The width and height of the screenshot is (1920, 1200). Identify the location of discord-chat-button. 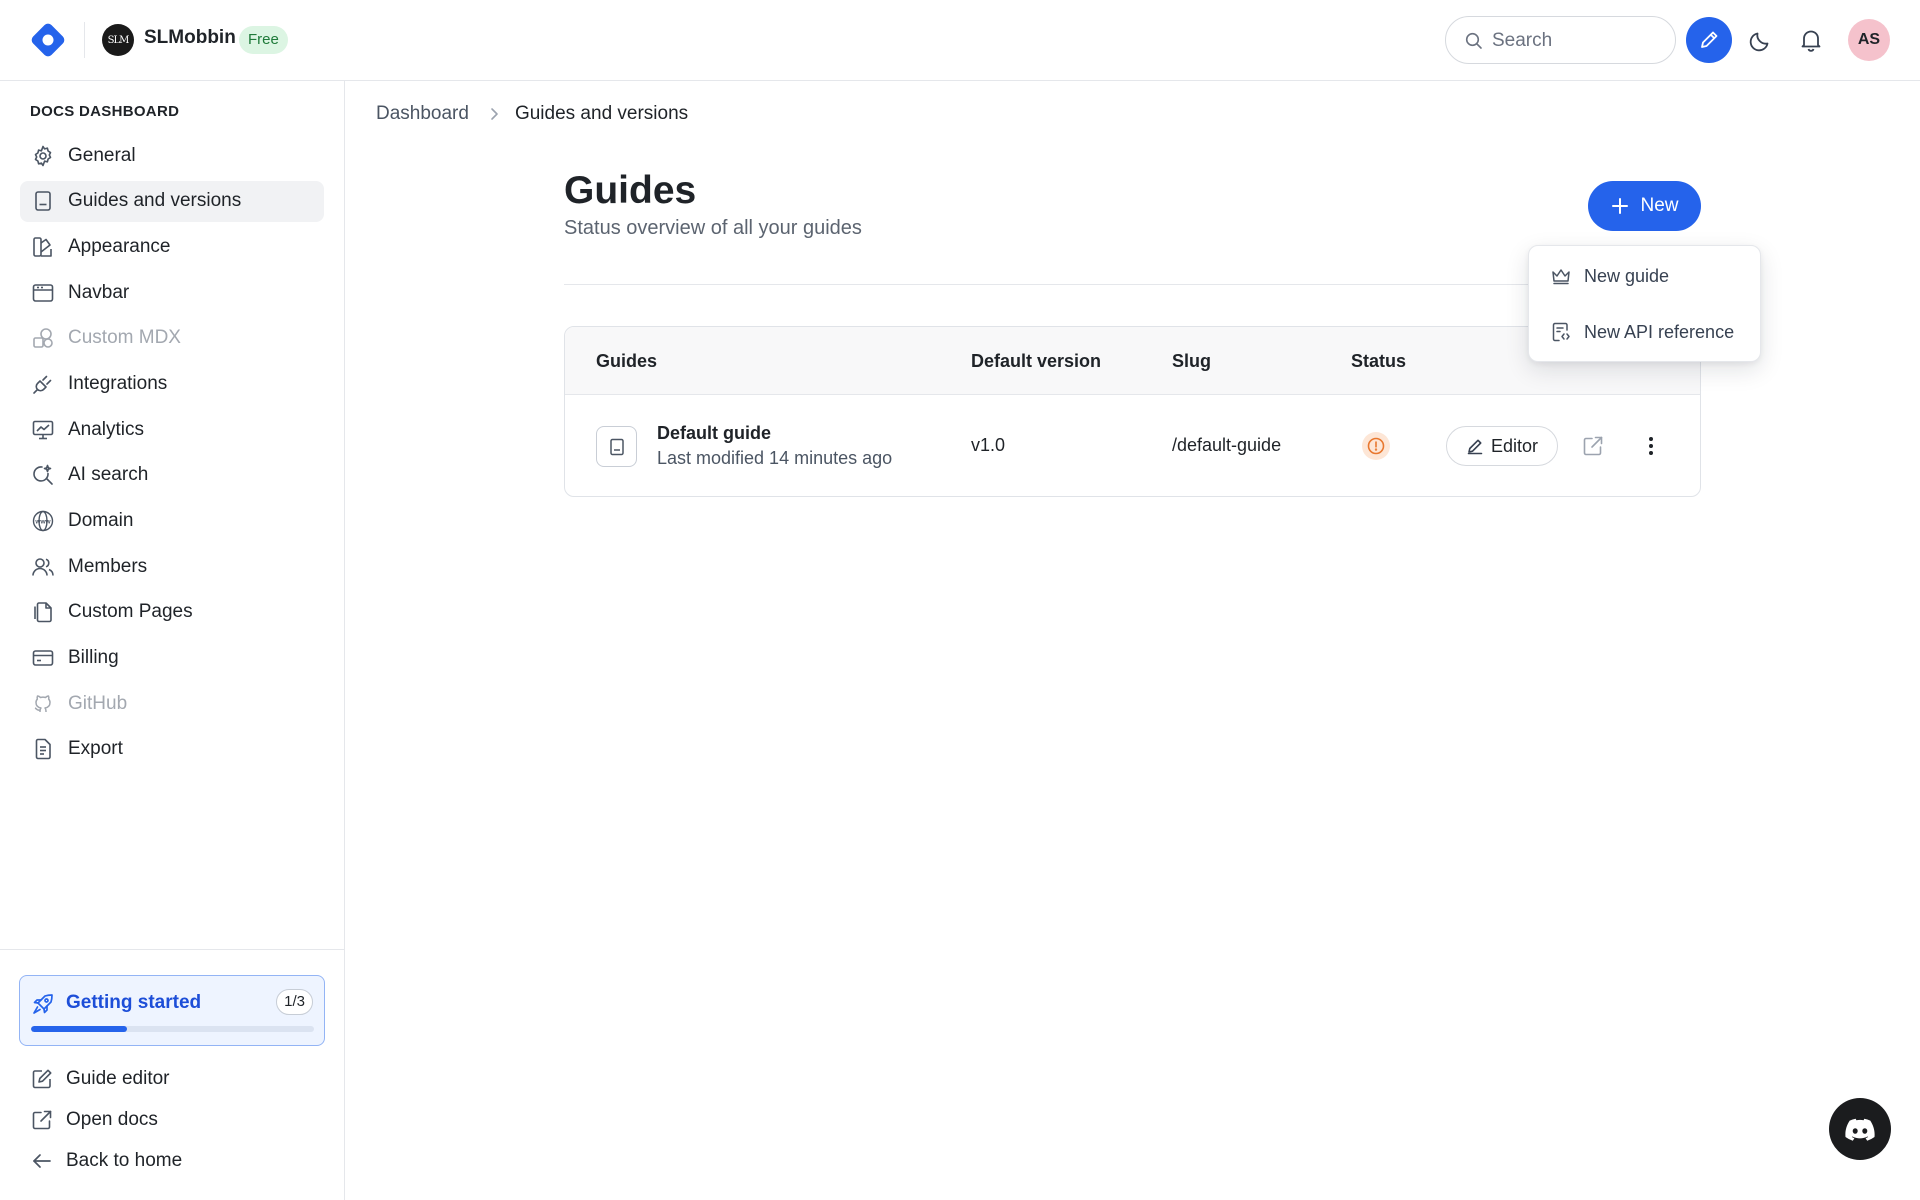
(1860, 1129).